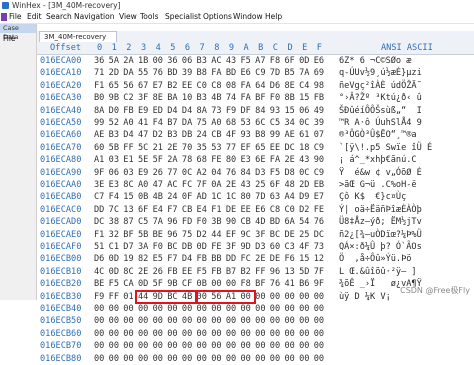 The image size is (474, 365). I want to click on hex-byte: BE, so click(99, 284).